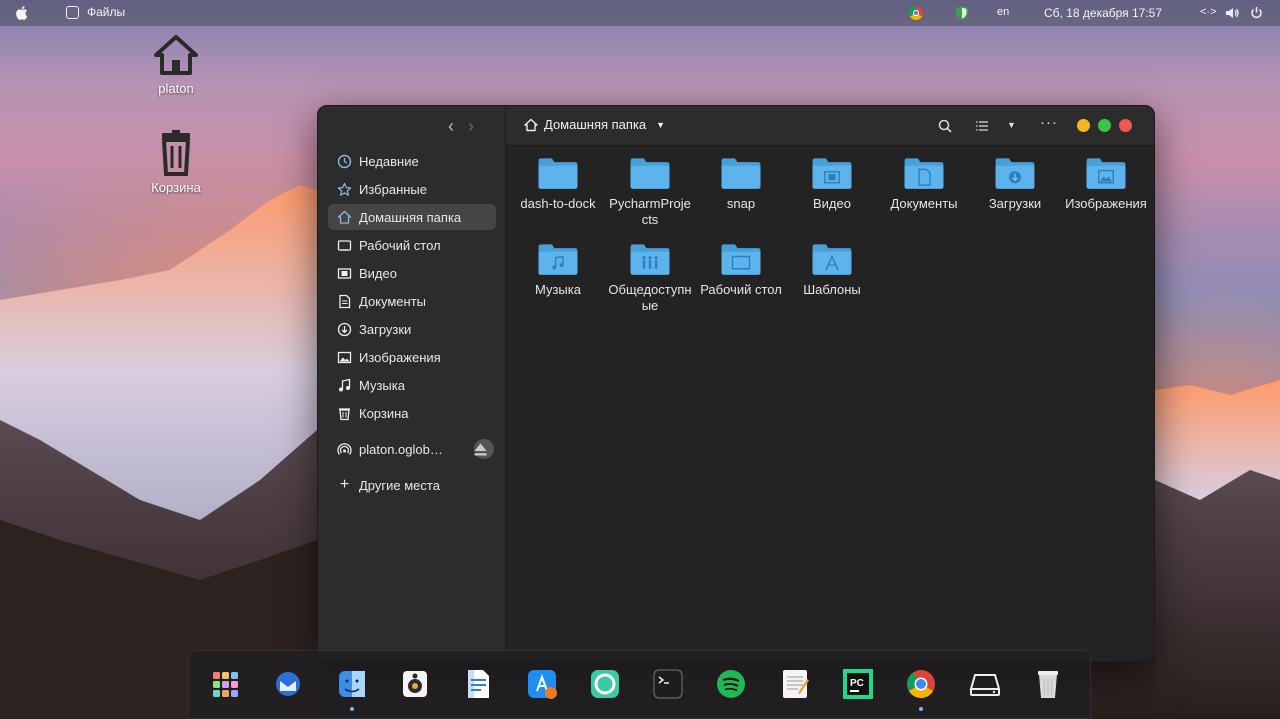  I want to click on app-menu: Файлы, so click(95, 12).